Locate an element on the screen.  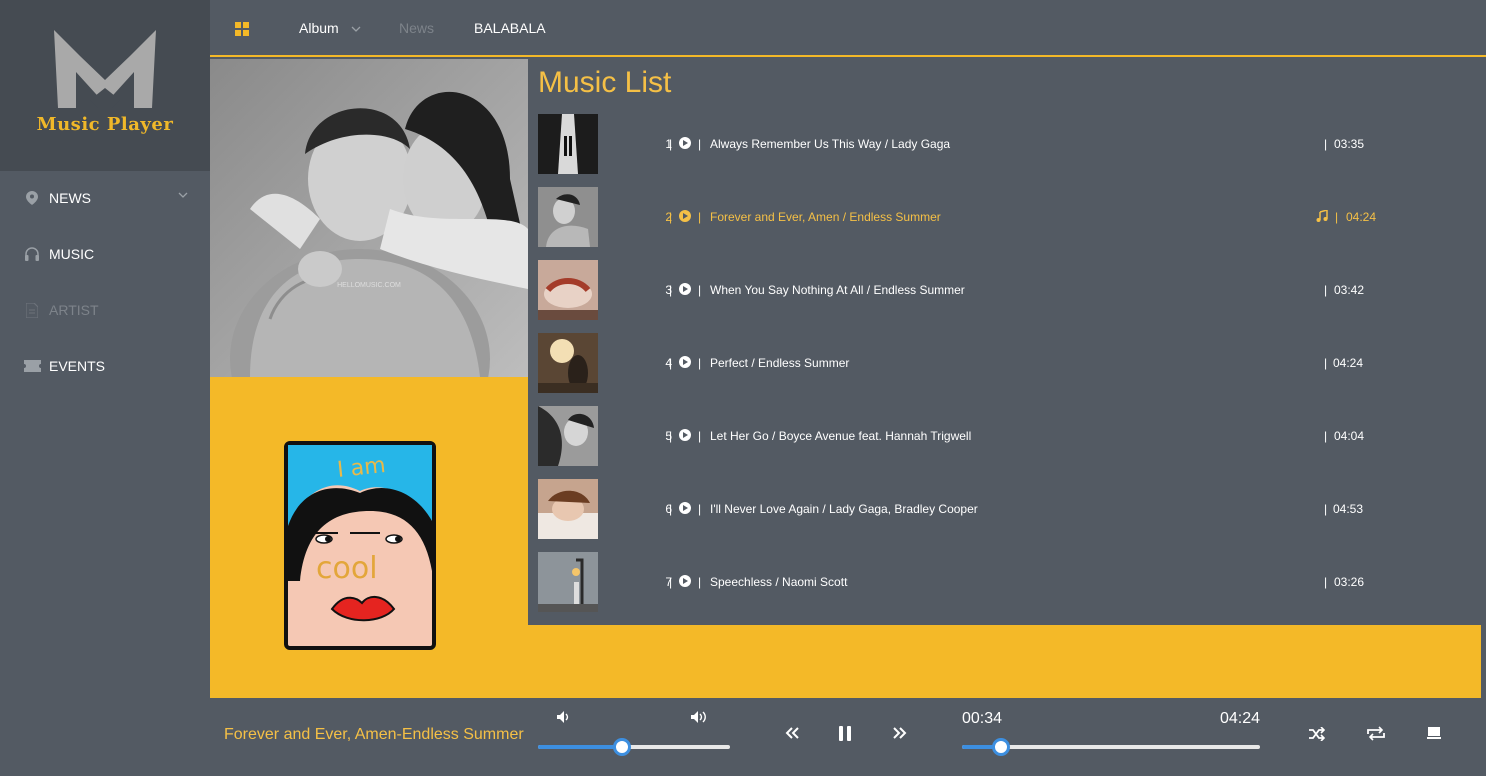
volume-high-icon is located at coordinates (700, 717).